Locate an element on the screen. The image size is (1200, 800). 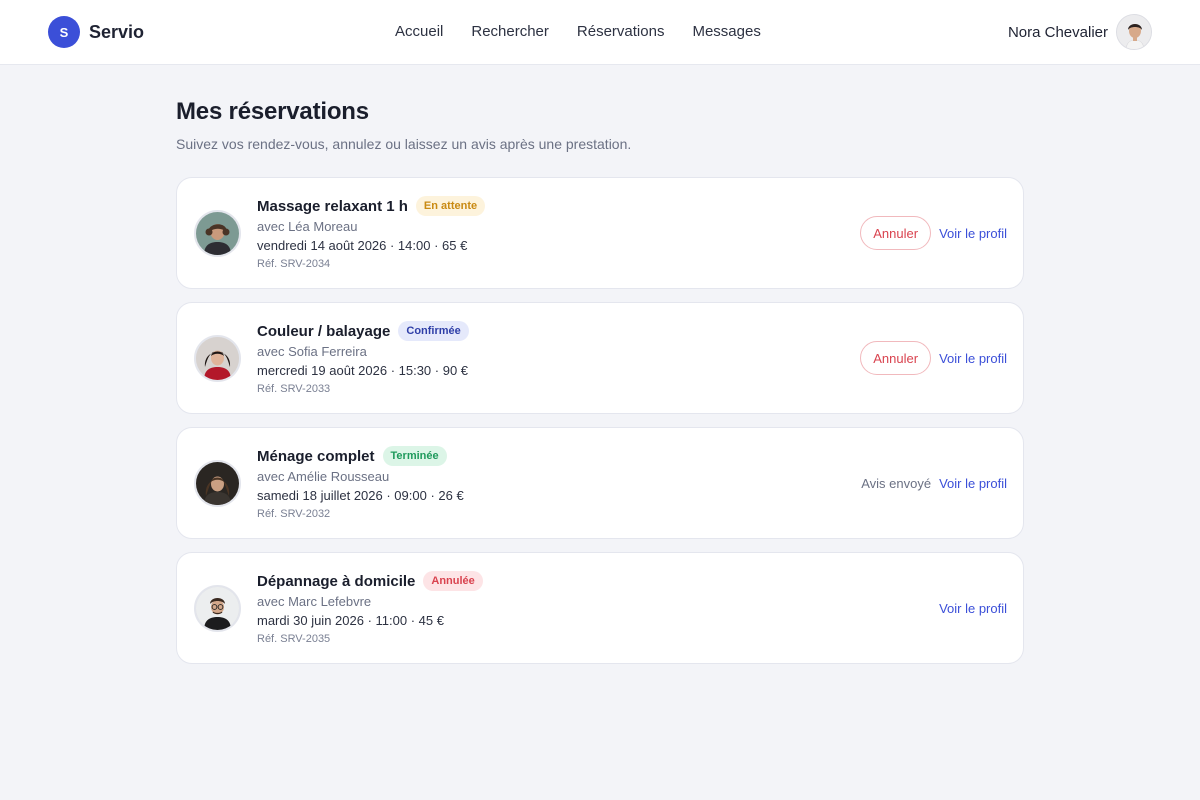
brand: S Servio is located at coordinates (96, 32).